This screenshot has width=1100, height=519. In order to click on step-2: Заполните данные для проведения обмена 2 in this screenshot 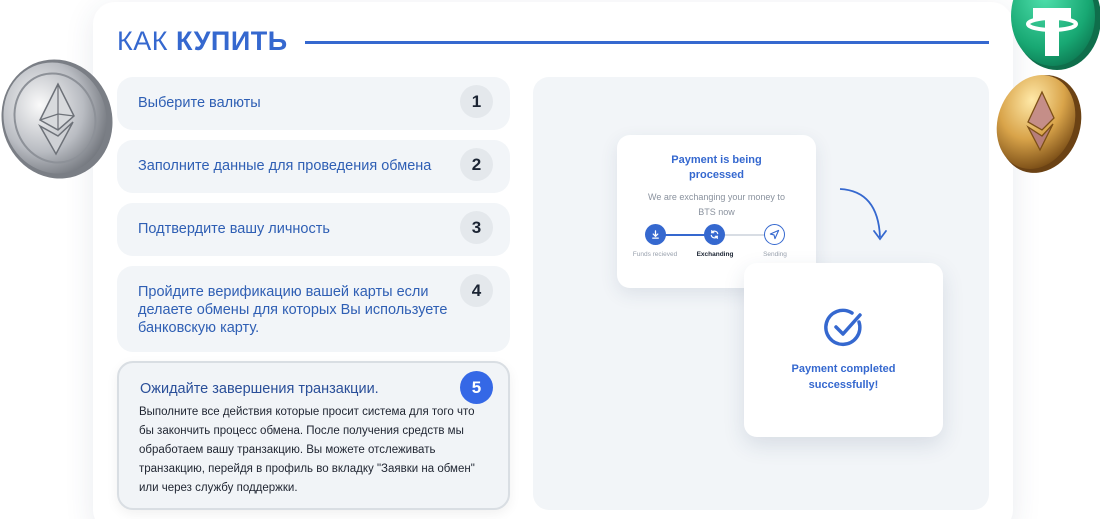, I will do `click(313, 166)`.